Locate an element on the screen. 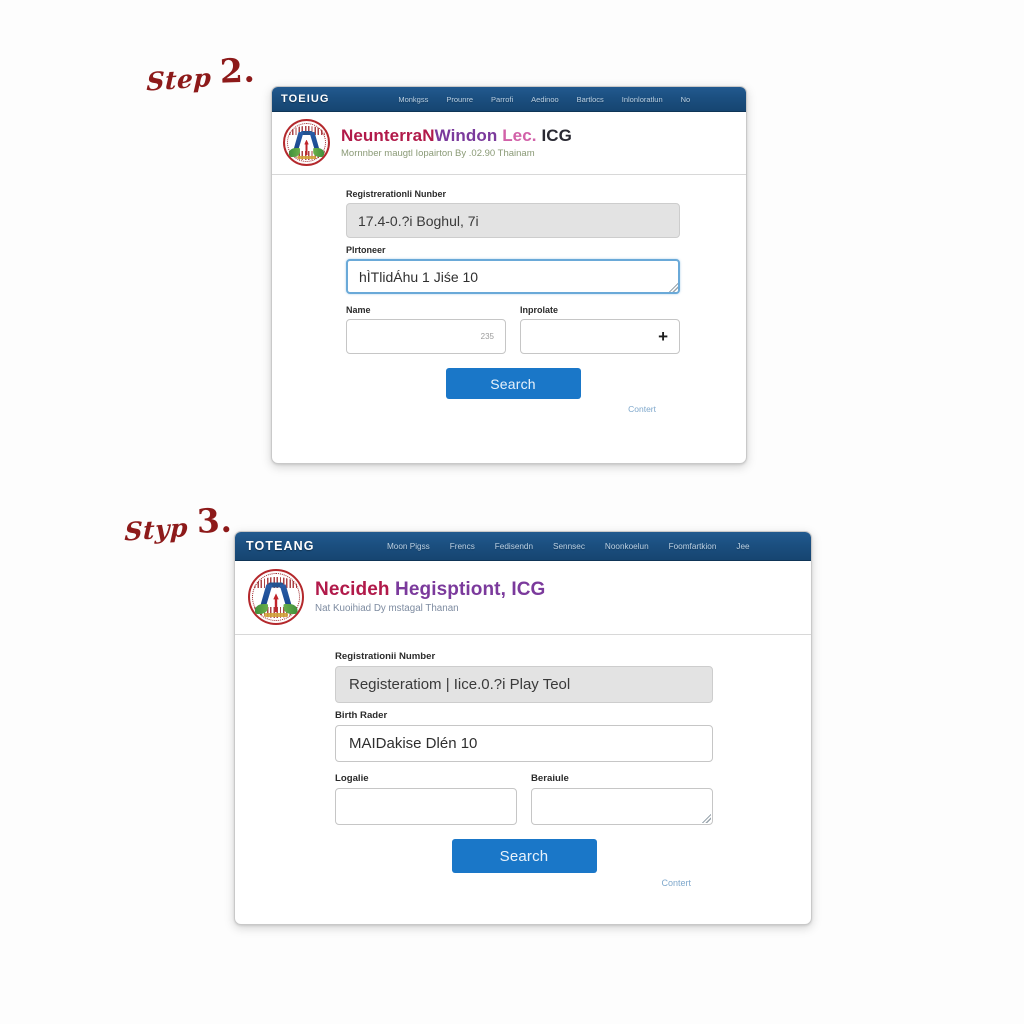 This screenshot has height=1024, width=1024. step-3-annotation: Styp 3. is located at coordinates (178, 524).